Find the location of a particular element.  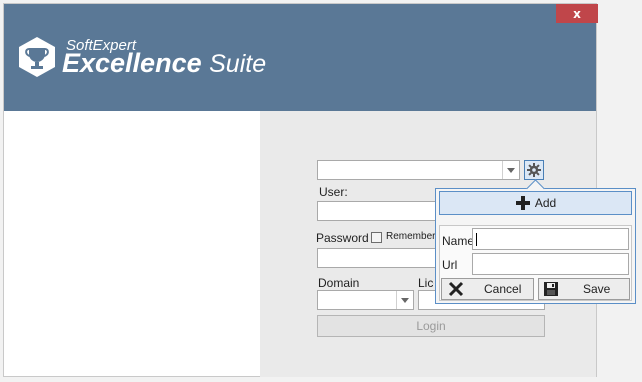

domain-dropdown-arrow is located at coordinates (404, 300).